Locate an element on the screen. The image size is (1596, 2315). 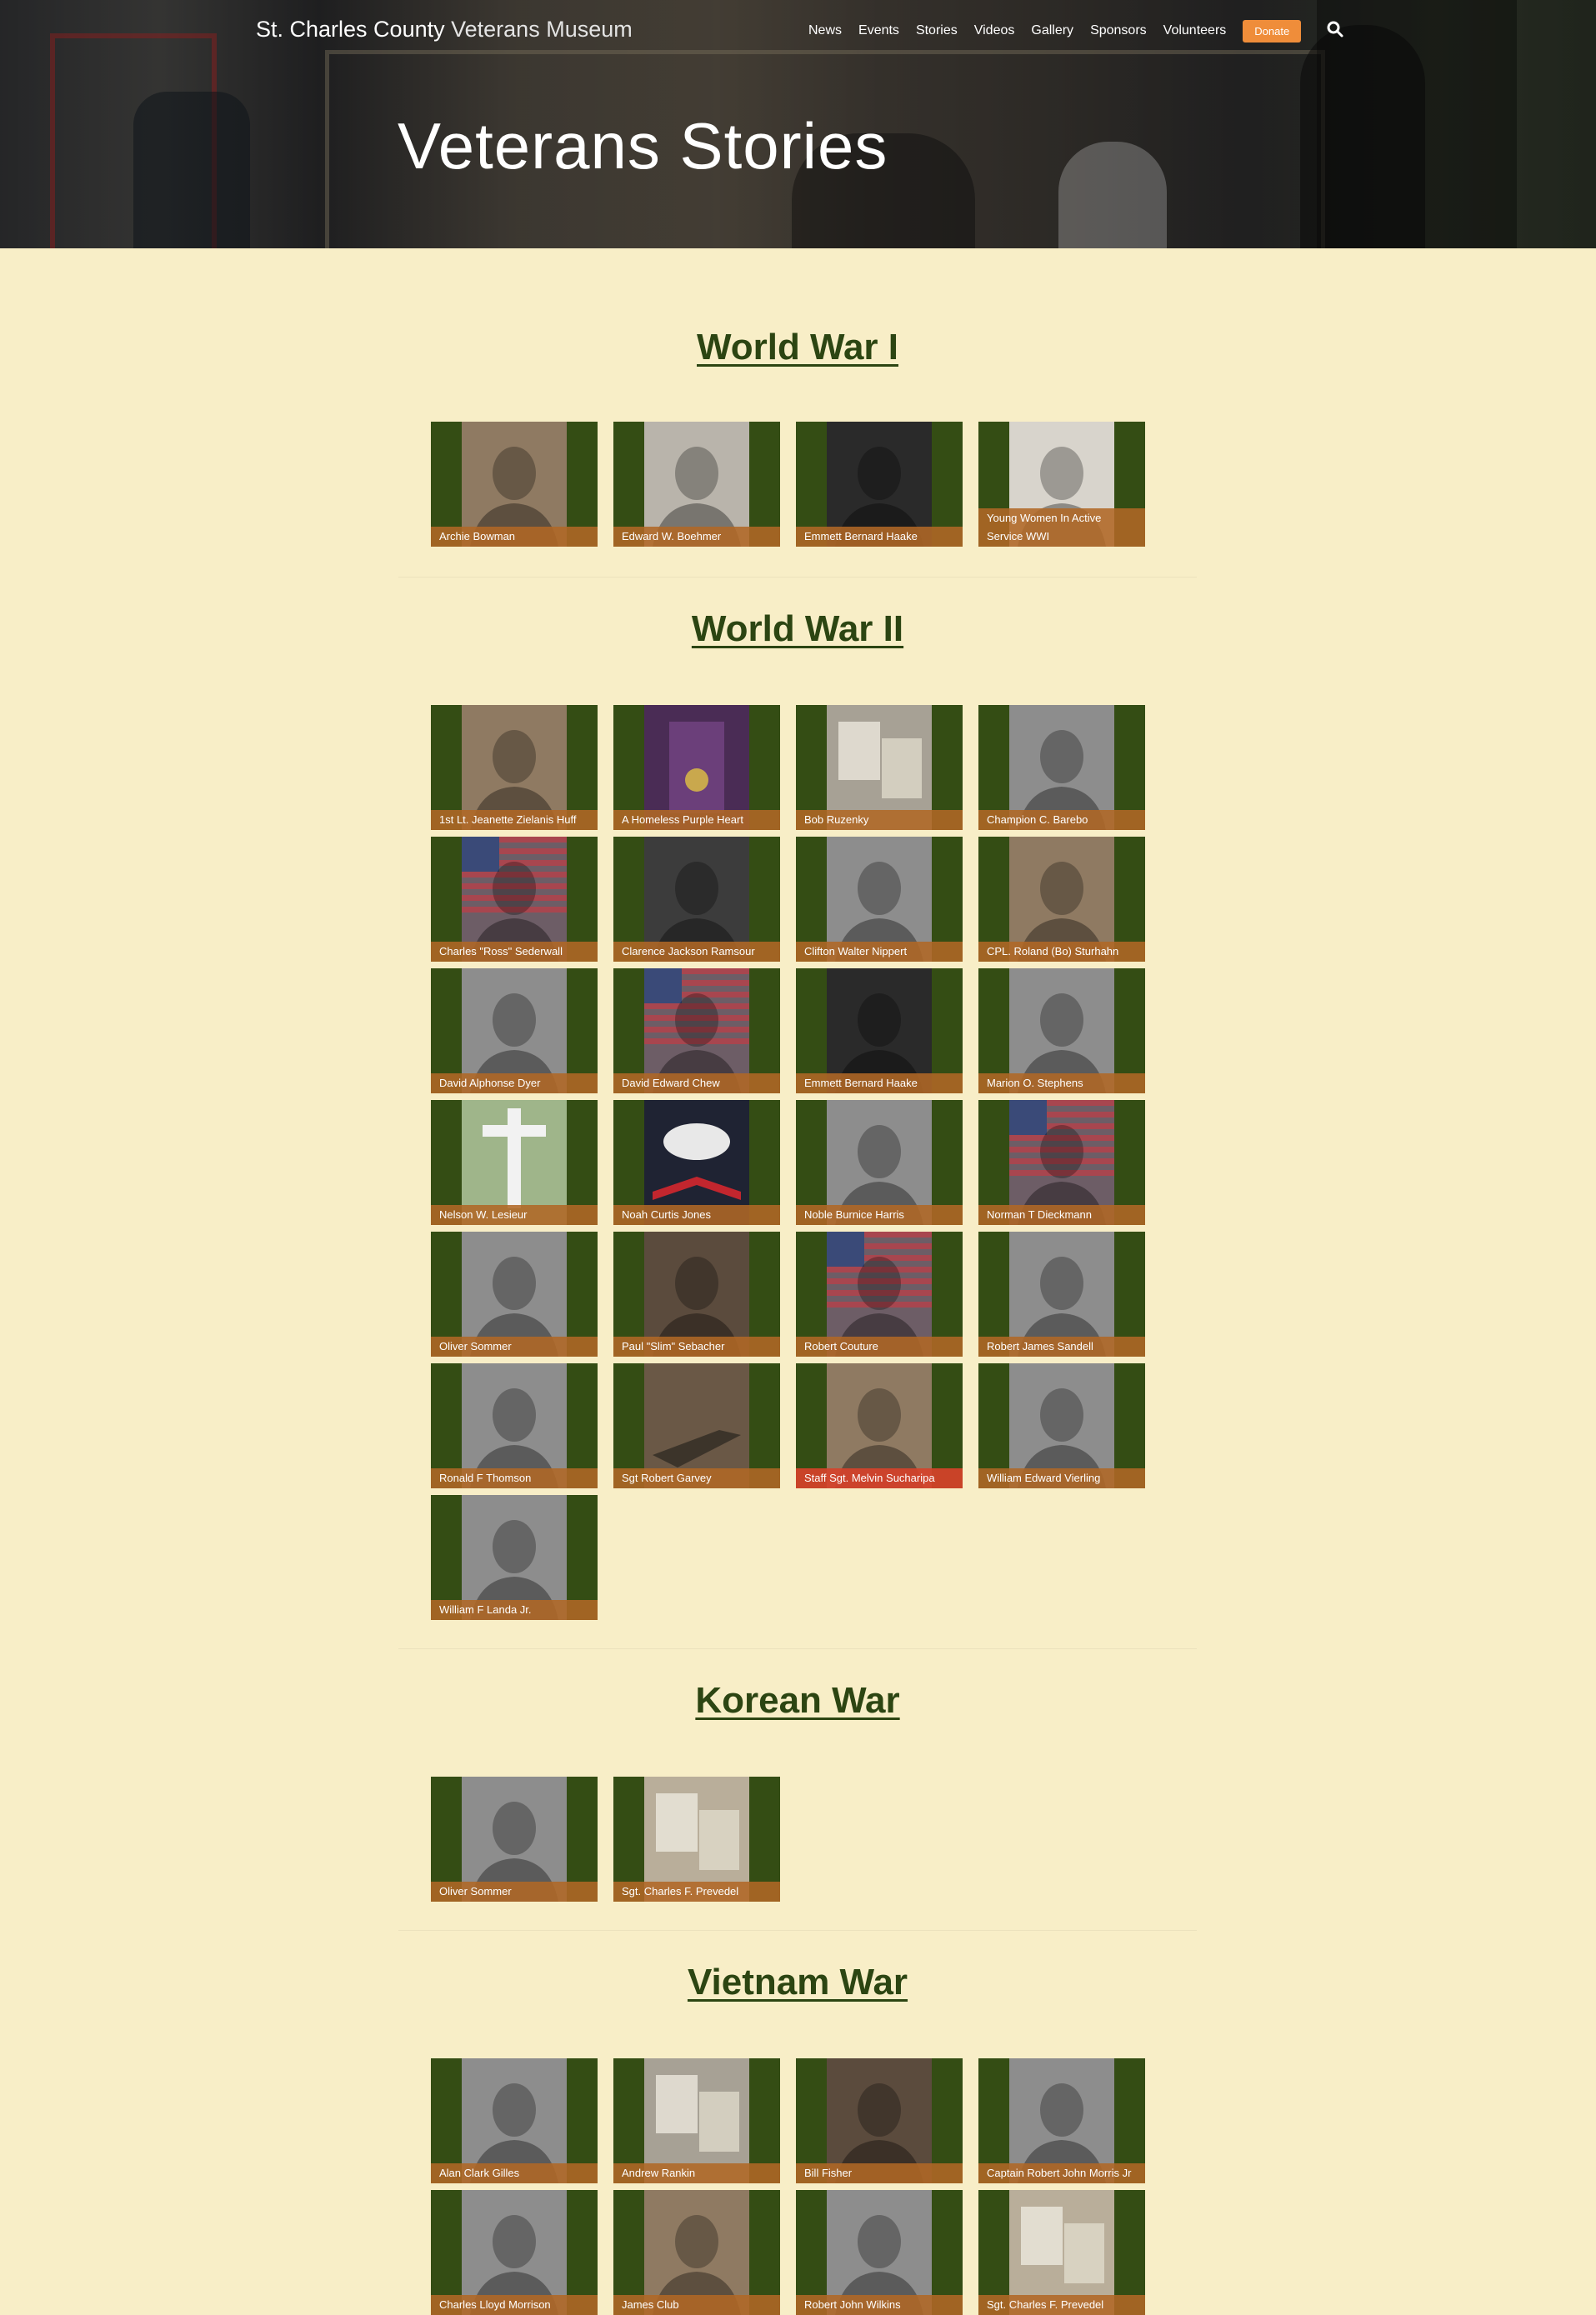
story-card: Charles Lloyd Morrison is located at coordinates (514, 2252).